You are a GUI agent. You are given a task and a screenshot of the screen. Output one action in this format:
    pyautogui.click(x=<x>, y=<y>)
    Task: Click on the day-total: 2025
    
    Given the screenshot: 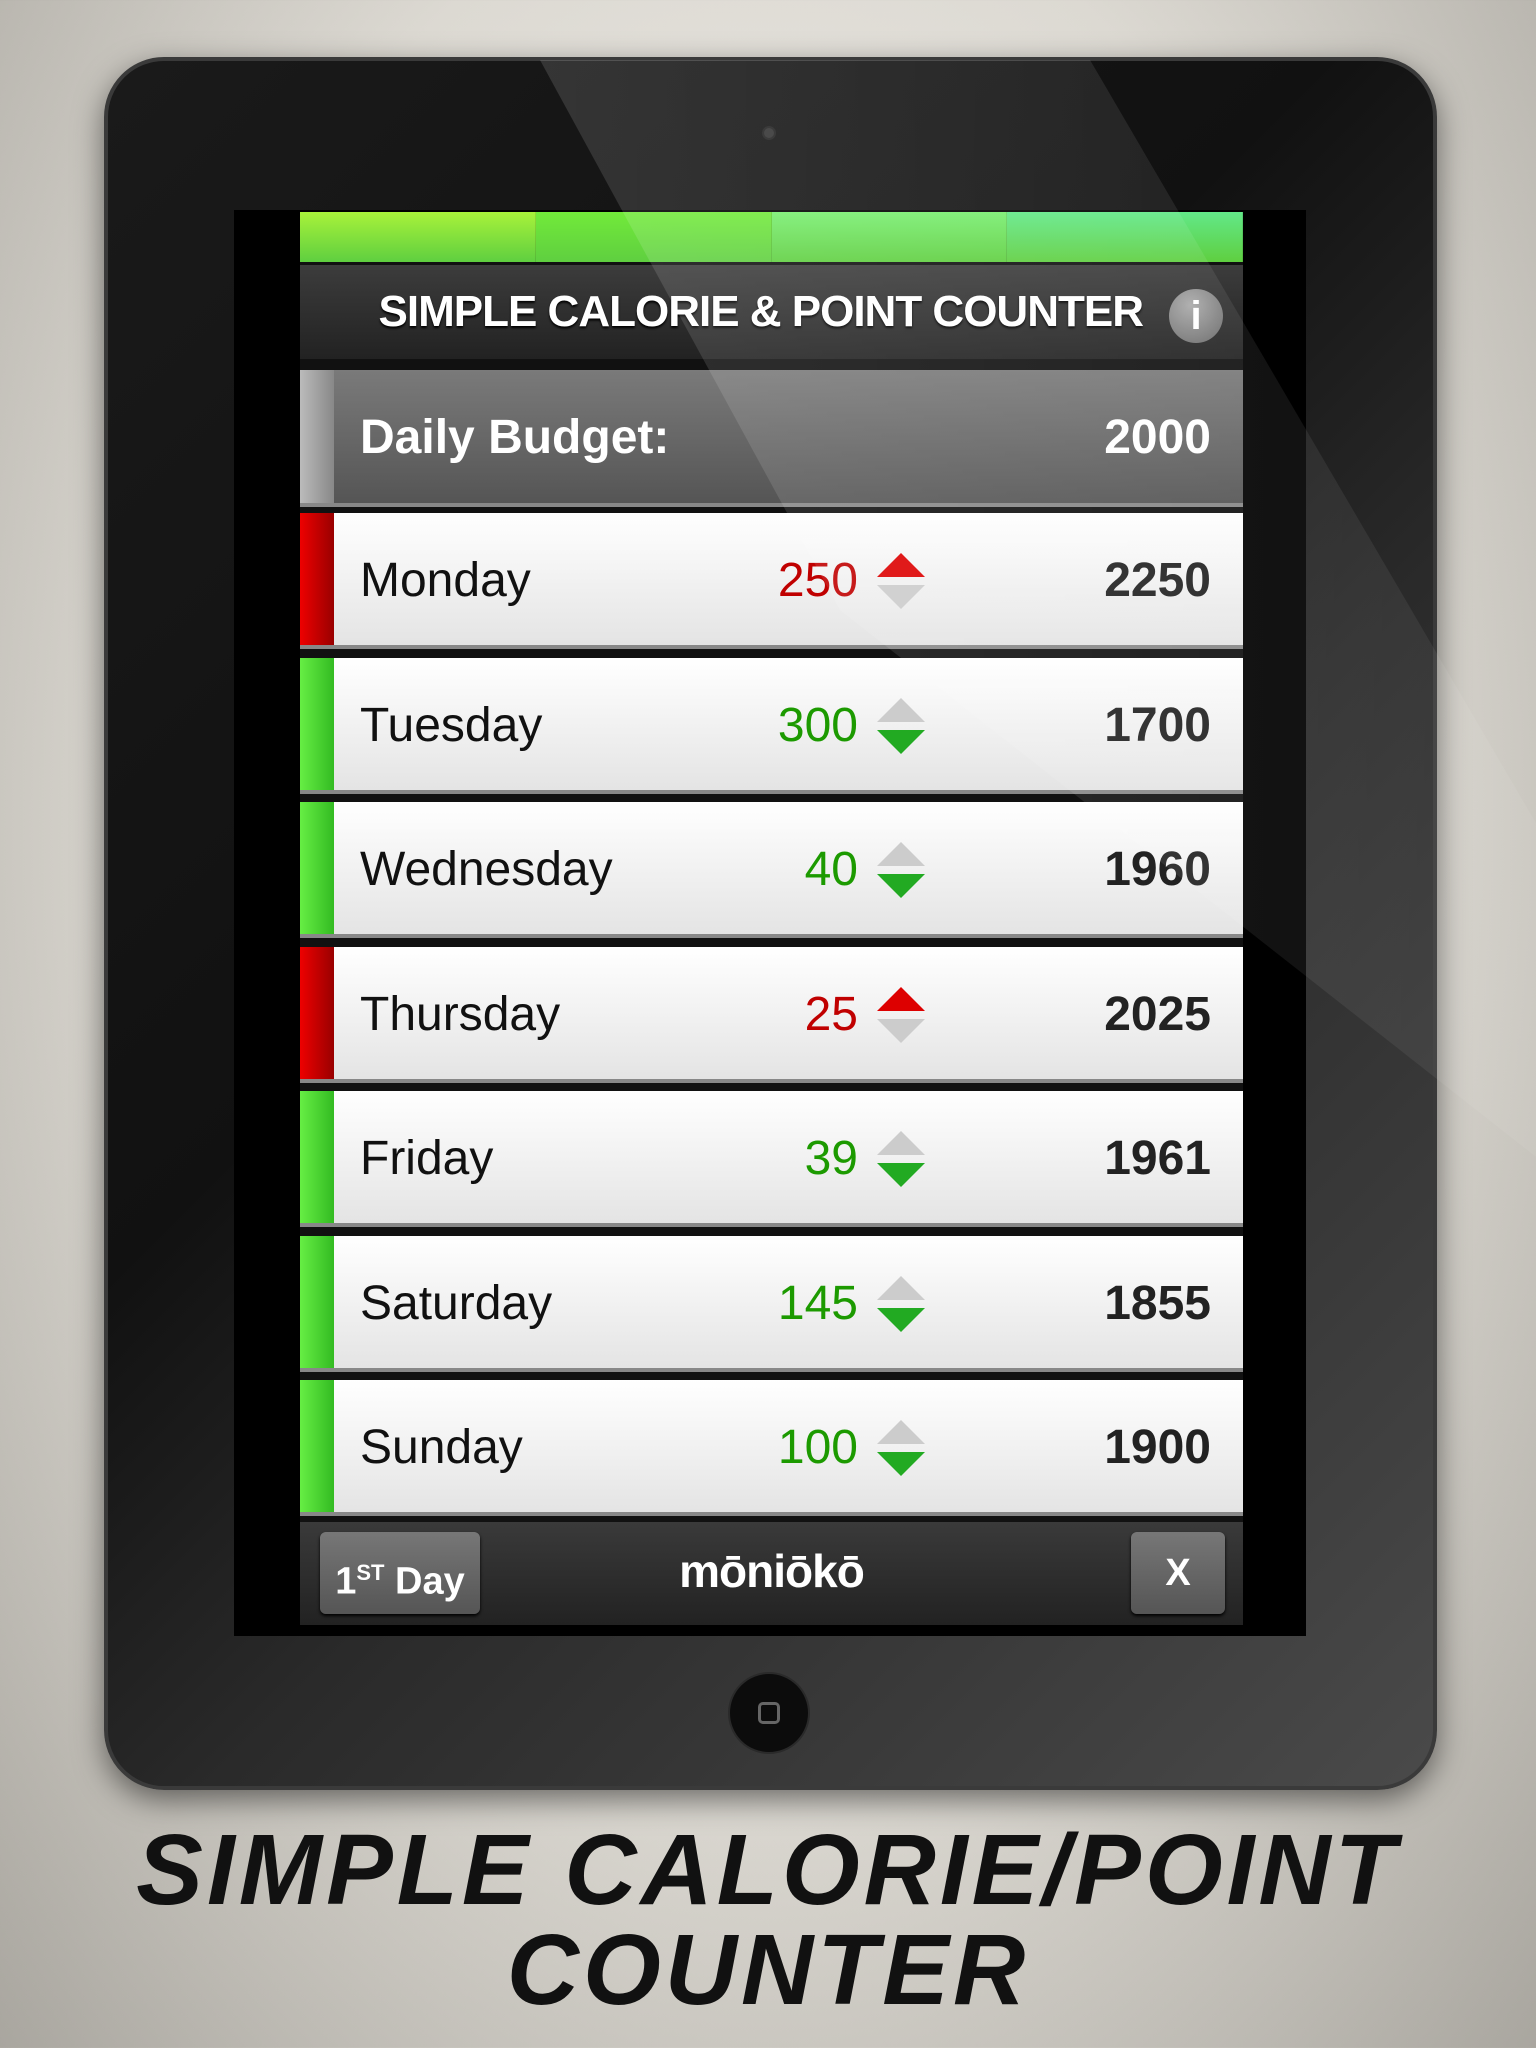 What is the action you would take?
    pyautogui.click(x=1157, y=1014)
    